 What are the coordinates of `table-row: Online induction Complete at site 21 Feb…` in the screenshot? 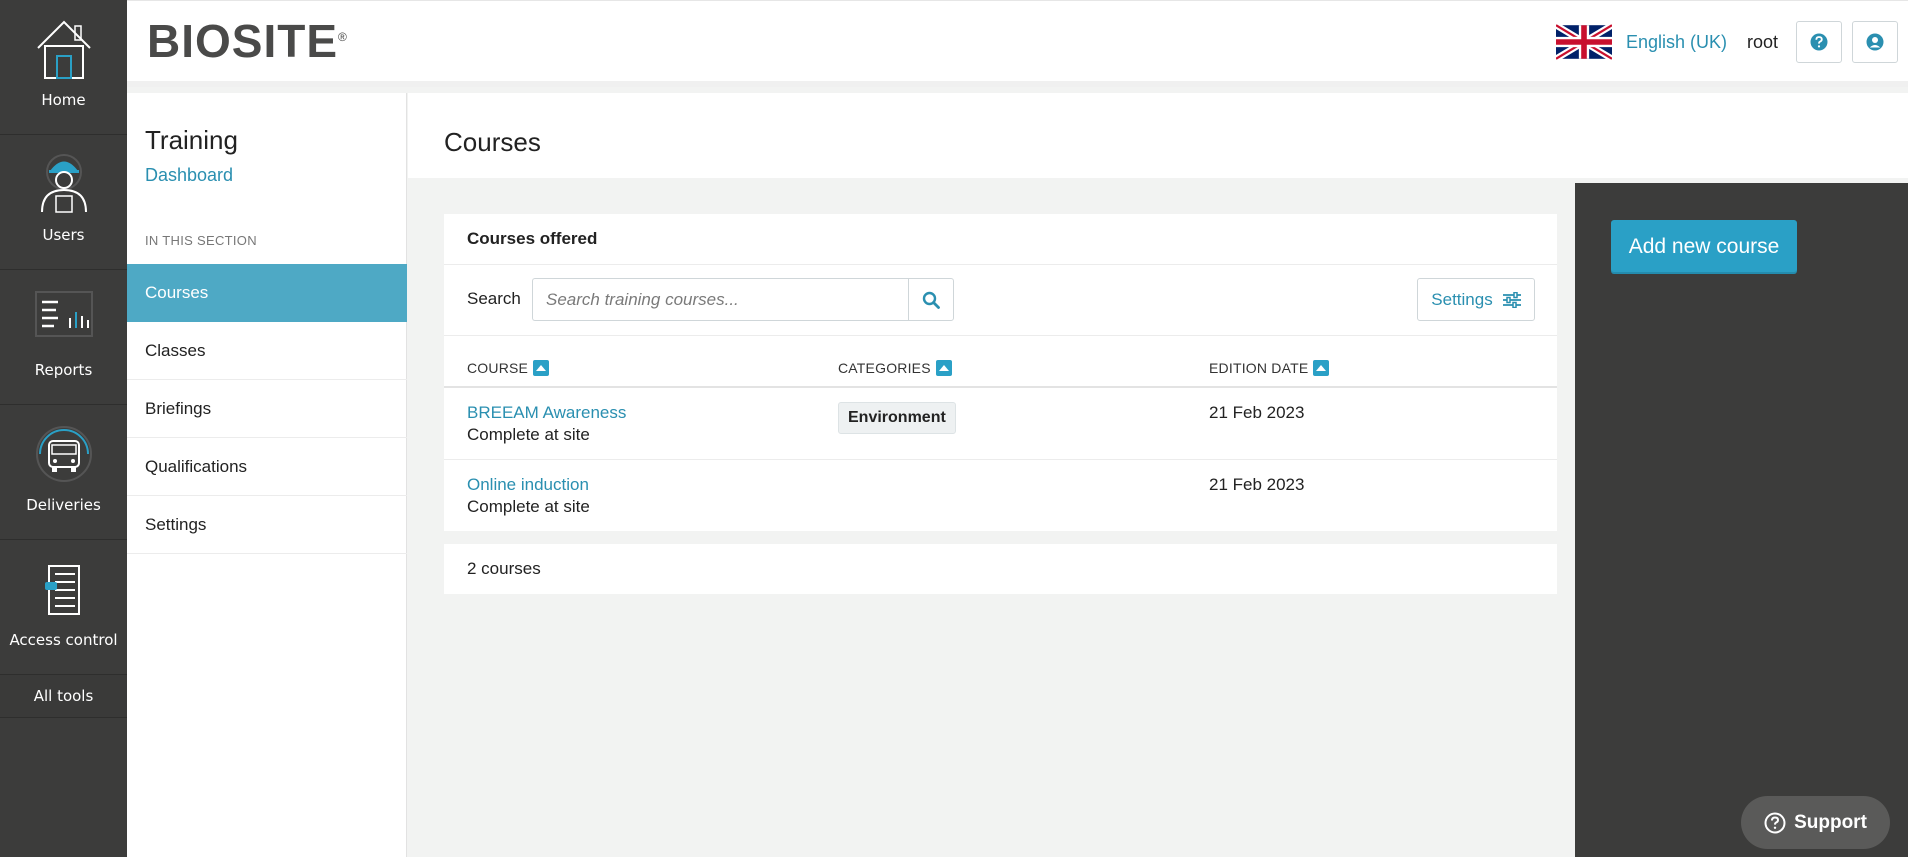 It's located at (1000, 495).